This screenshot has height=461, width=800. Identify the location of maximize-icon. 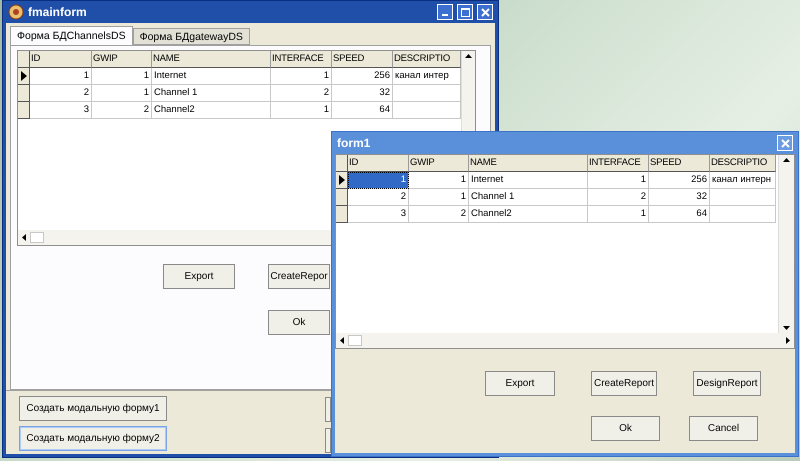
(465, 12).